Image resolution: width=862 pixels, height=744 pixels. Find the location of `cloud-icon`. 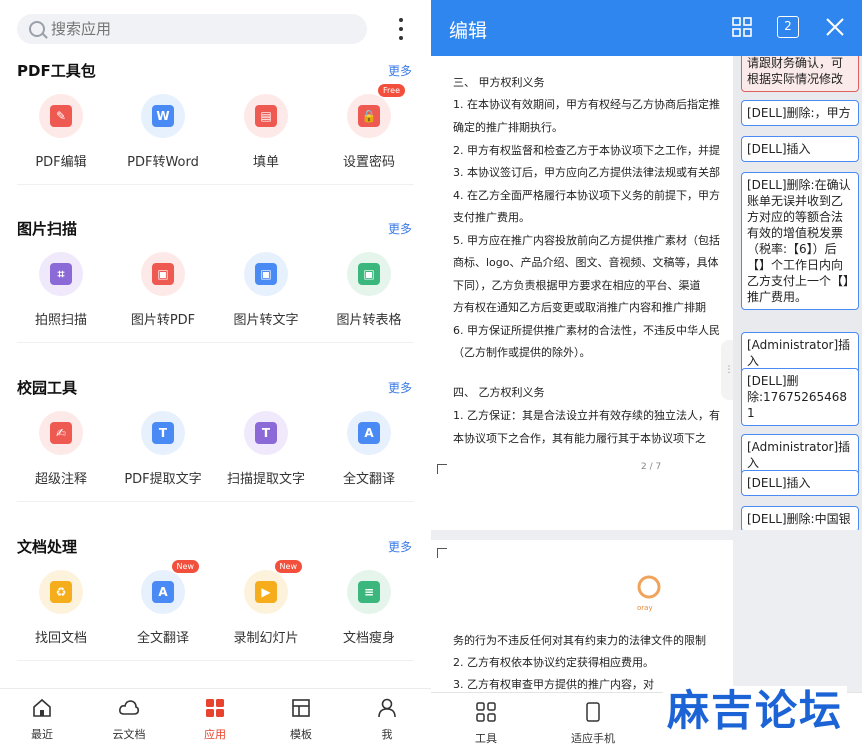

cloud-icon is located at coordinates (129, 707).